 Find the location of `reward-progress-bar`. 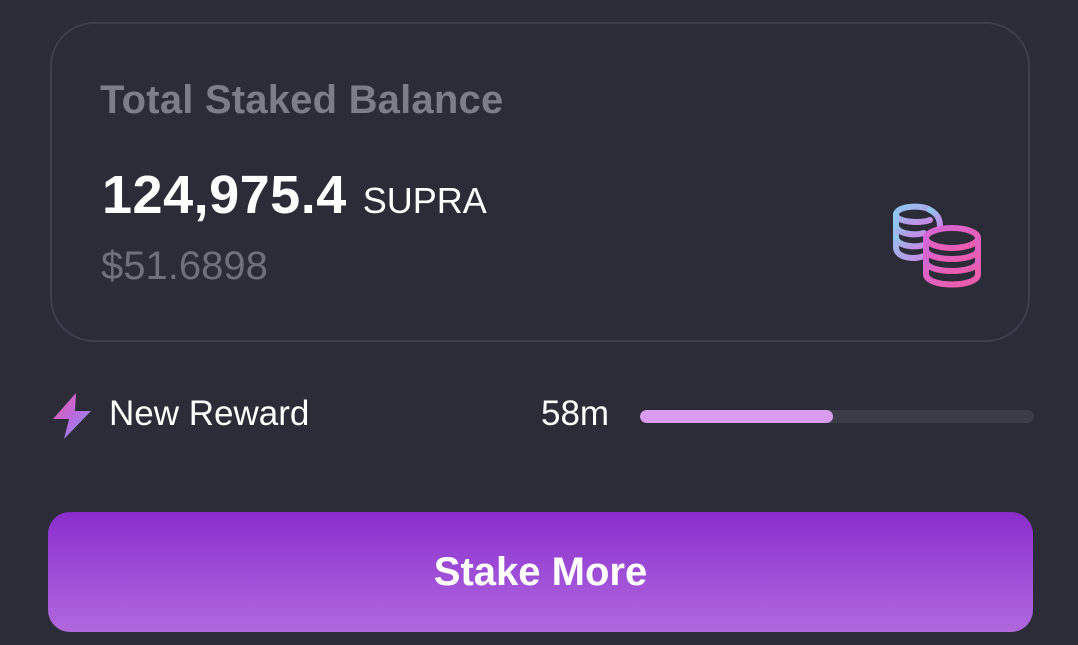

reward-progress-bar is located at coordinates (837, 416).